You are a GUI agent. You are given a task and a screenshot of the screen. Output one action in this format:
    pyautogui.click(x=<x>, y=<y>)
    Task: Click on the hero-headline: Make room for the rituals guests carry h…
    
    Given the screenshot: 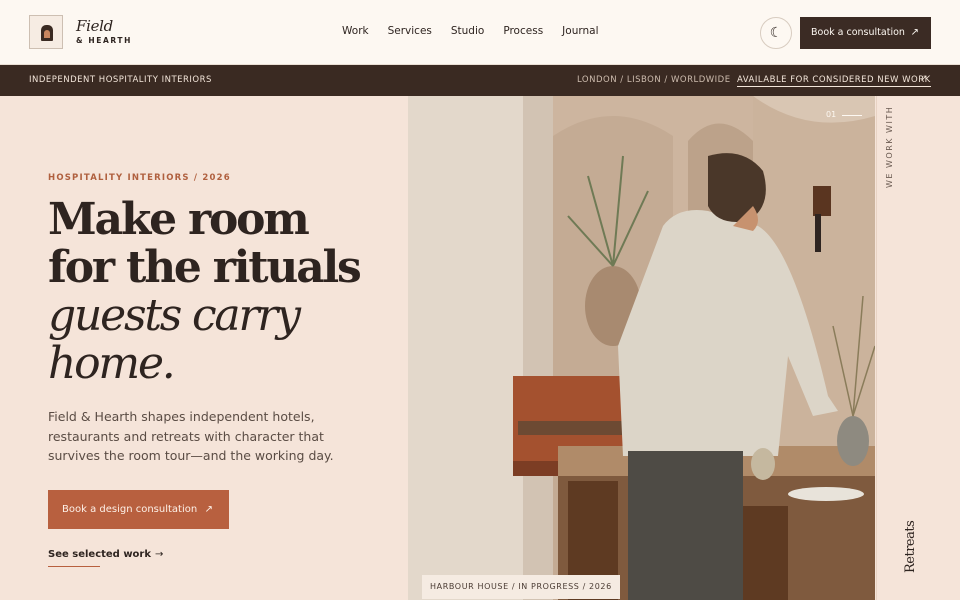 What is the action you would take?
    pyautogui.click(x=220, y=292)
    